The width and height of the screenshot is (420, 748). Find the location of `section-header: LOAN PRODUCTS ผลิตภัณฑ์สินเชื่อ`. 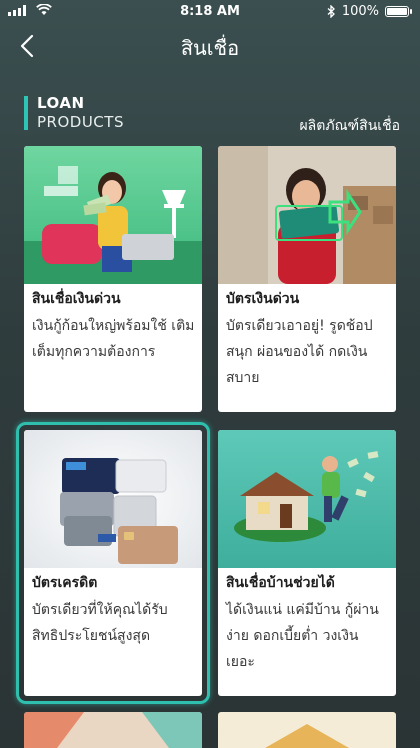

section-header: LOAN PRODUCTS ผลิตภัณฑ์สินเชื่อ is located at coordinates (212, 114).